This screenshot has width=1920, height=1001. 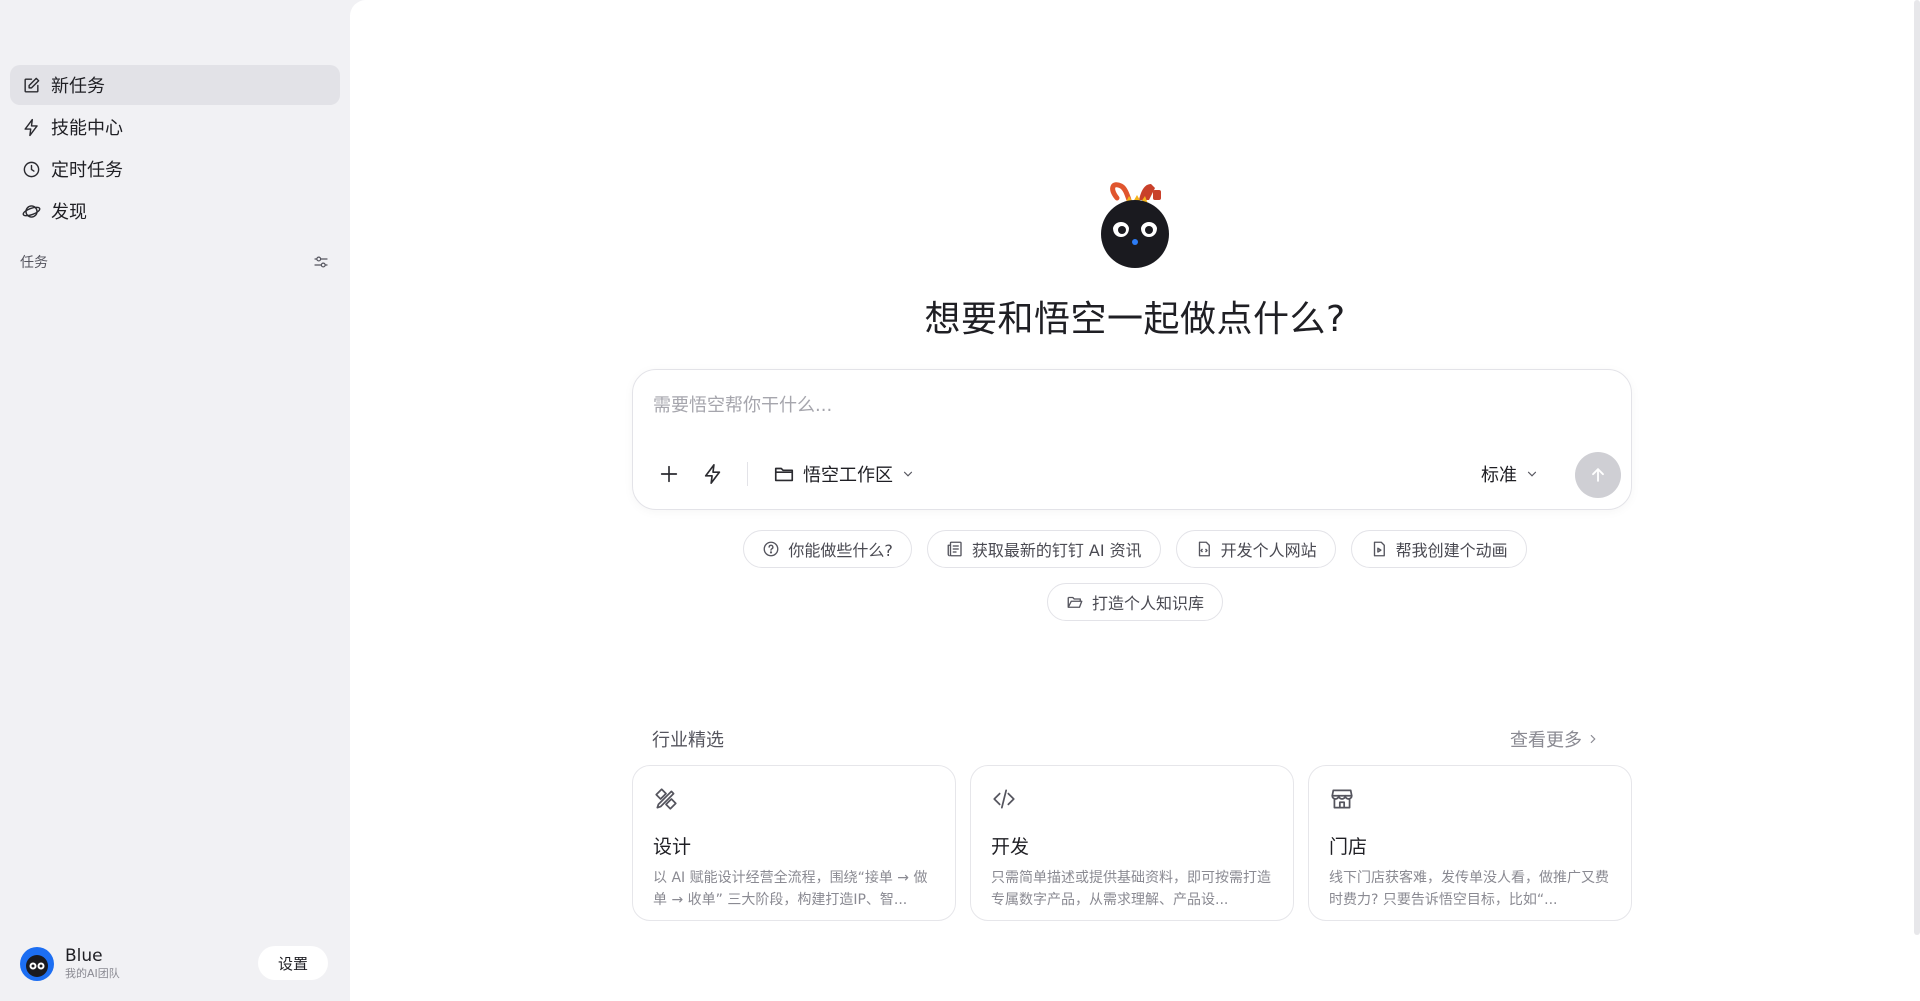 I want to click on skills-button, so click(x=713, y=474).